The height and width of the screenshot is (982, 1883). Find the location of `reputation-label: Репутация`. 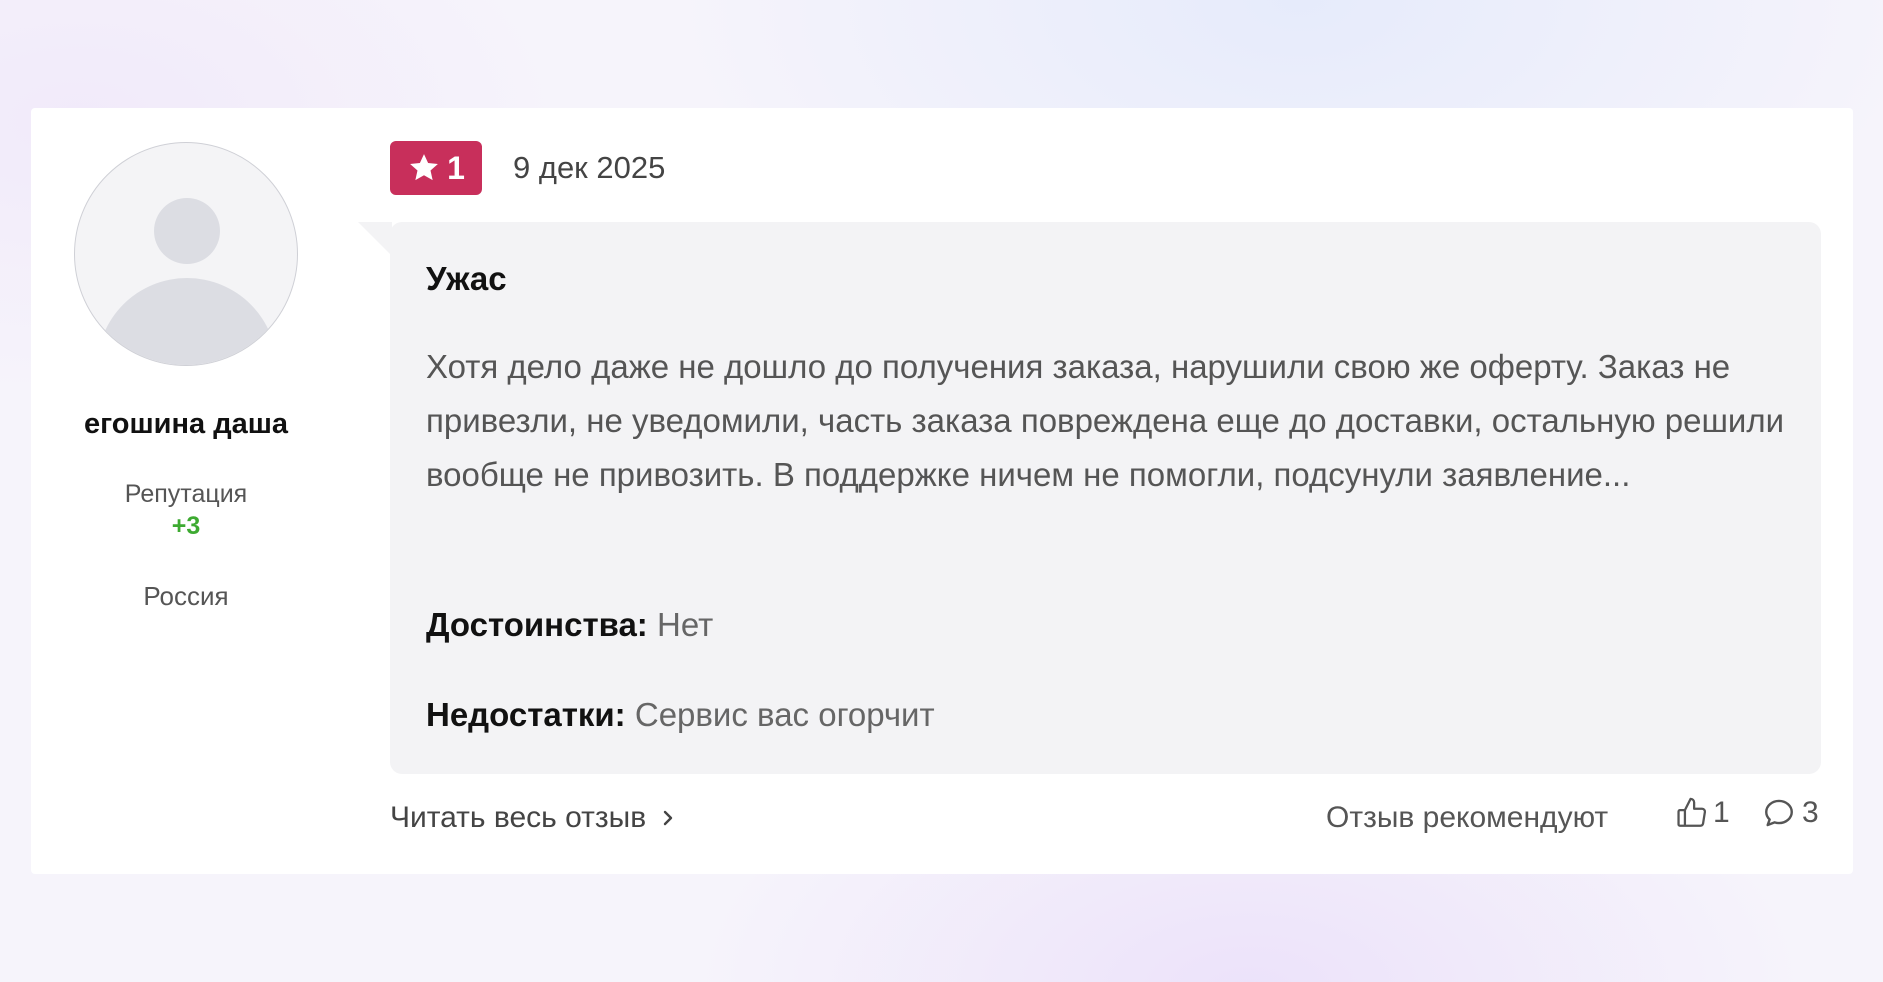

reputation-label: Репутация is located at coordinates (186, 494).